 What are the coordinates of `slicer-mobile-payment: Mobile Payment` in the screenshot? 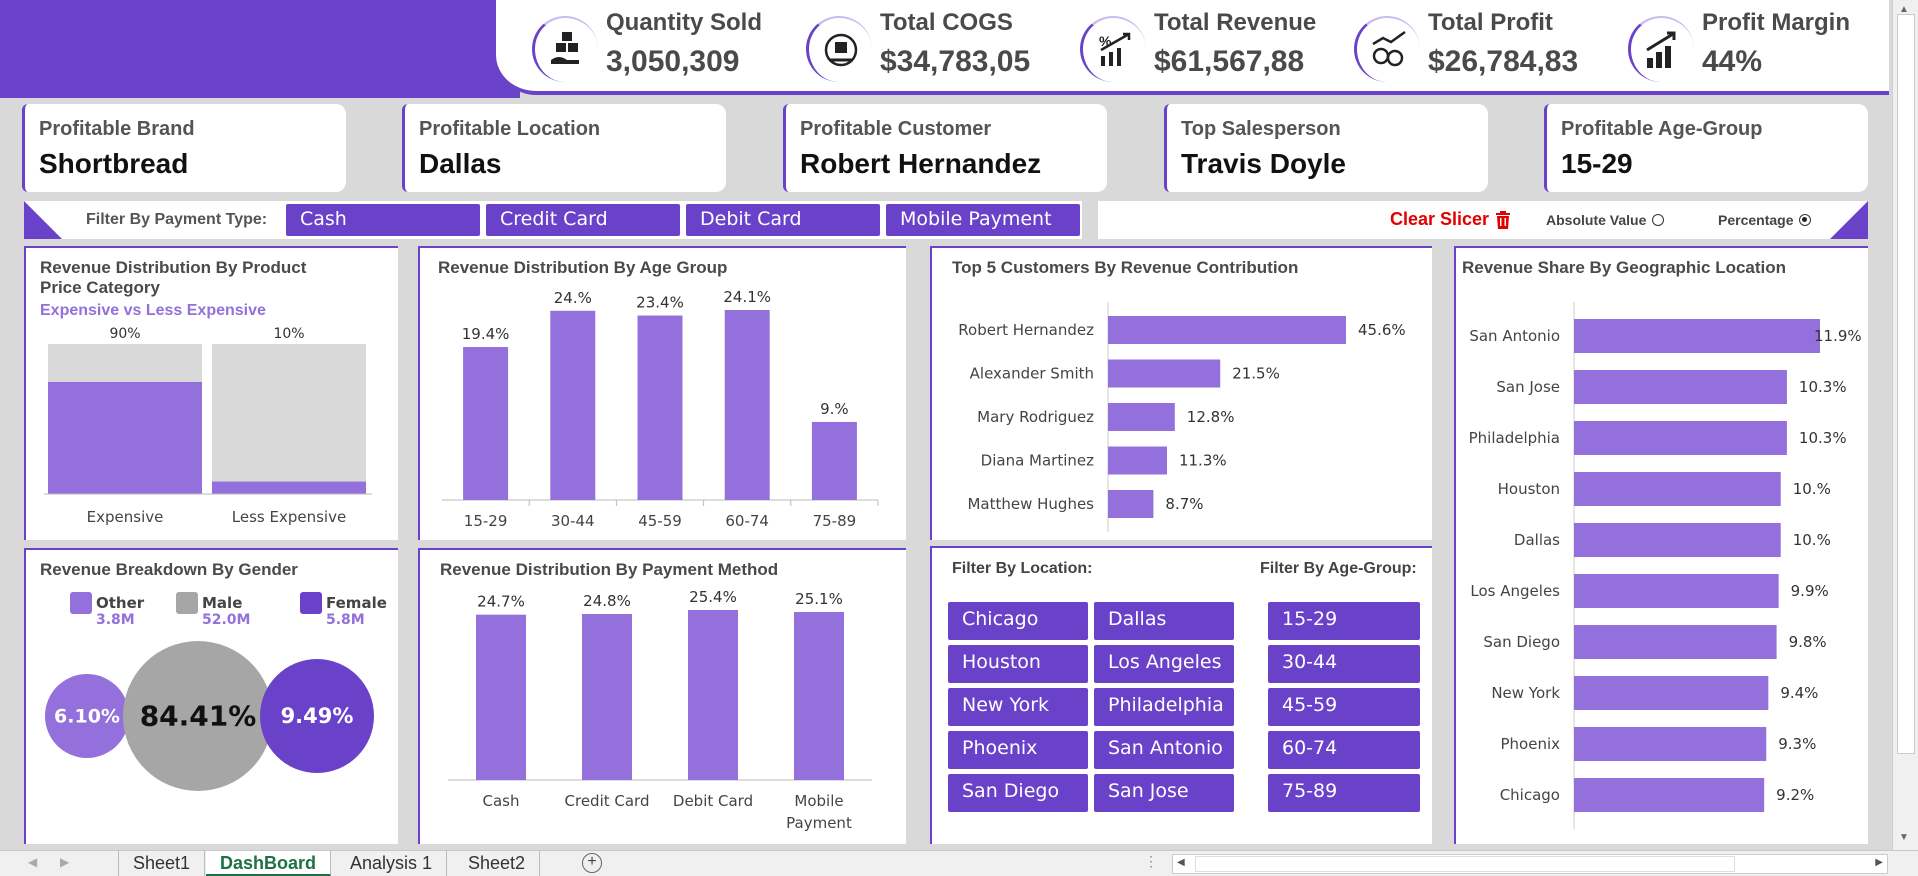 It's located at (983, 220).